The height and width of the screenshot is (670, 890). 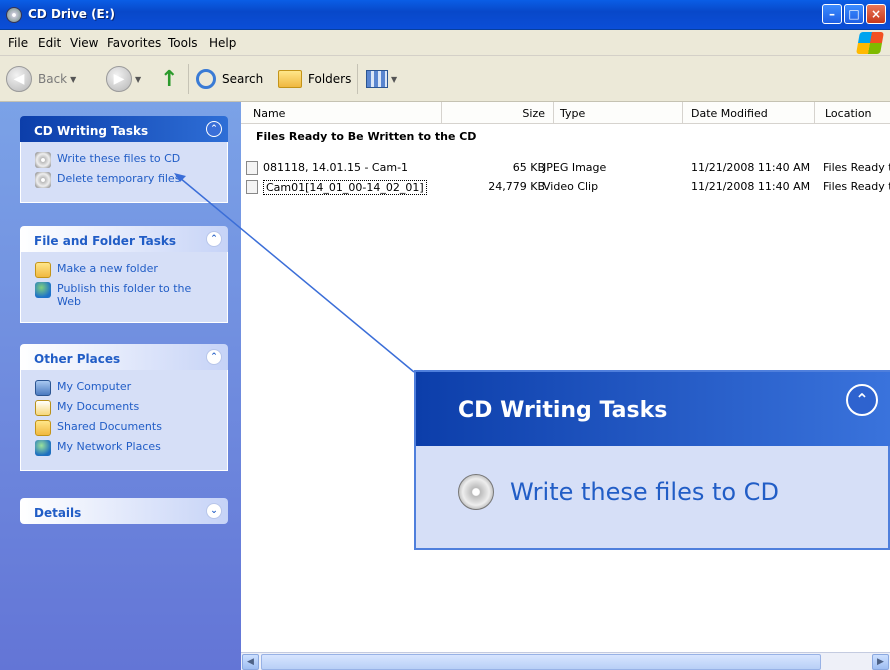 I want to click on panel-title: File and Folder Tasks, so click(x=105, y=241).